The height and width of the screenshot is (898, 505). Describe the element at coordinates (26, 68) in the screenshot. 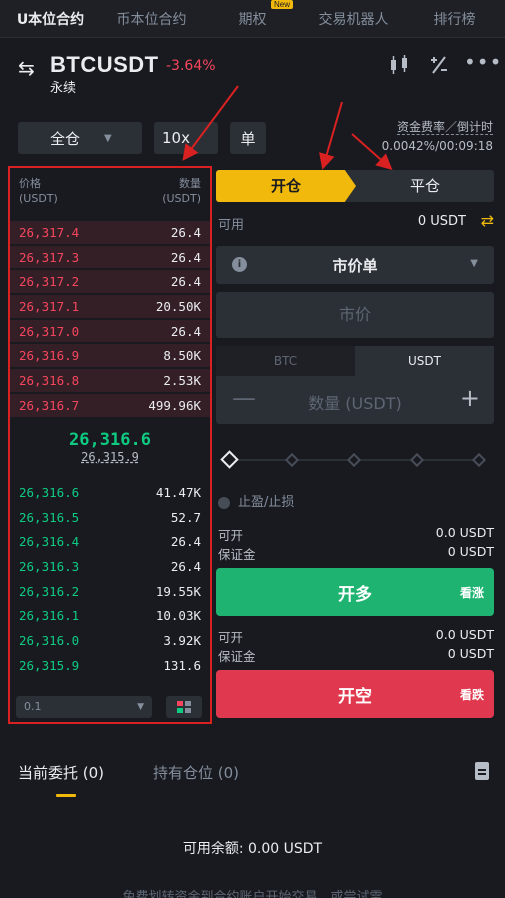

I see `swap-icon: ⇆` at that location.